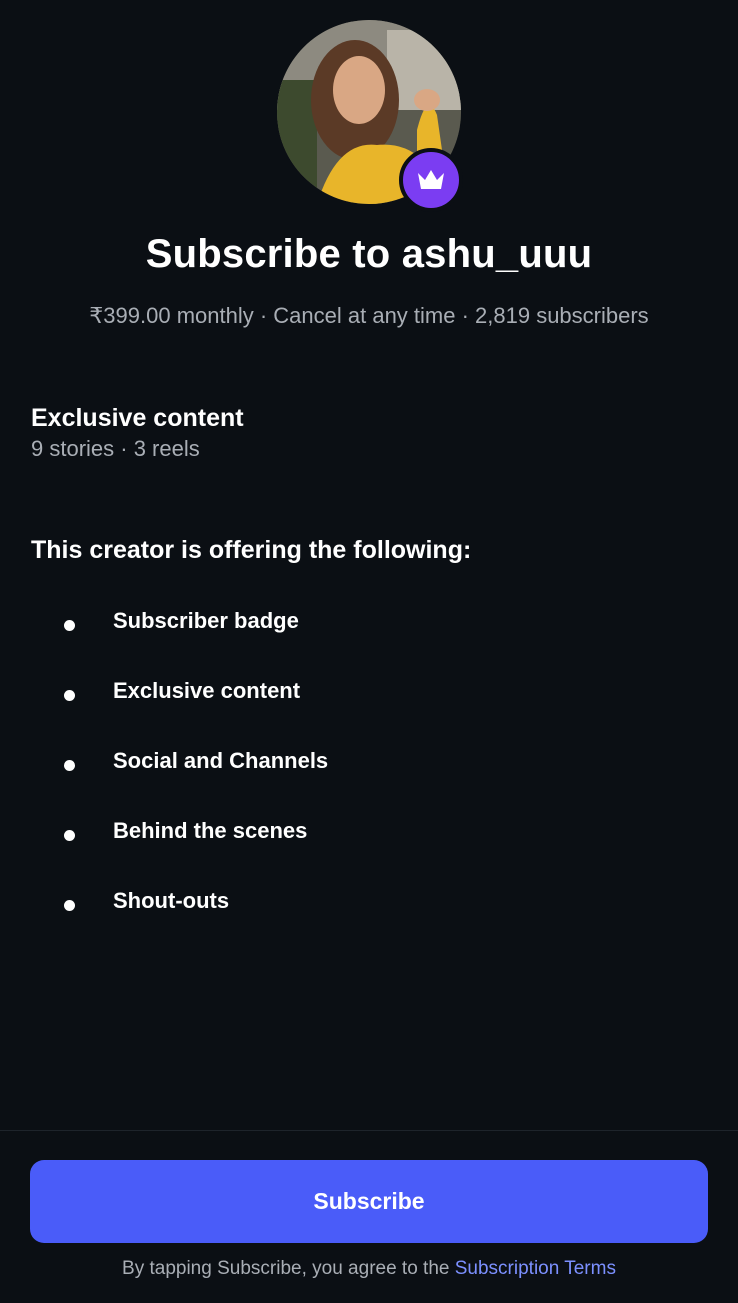 The width and height of the screenshot is (738, 1303). I want to click on list-item: Subscriber badge, so click(369, 635).